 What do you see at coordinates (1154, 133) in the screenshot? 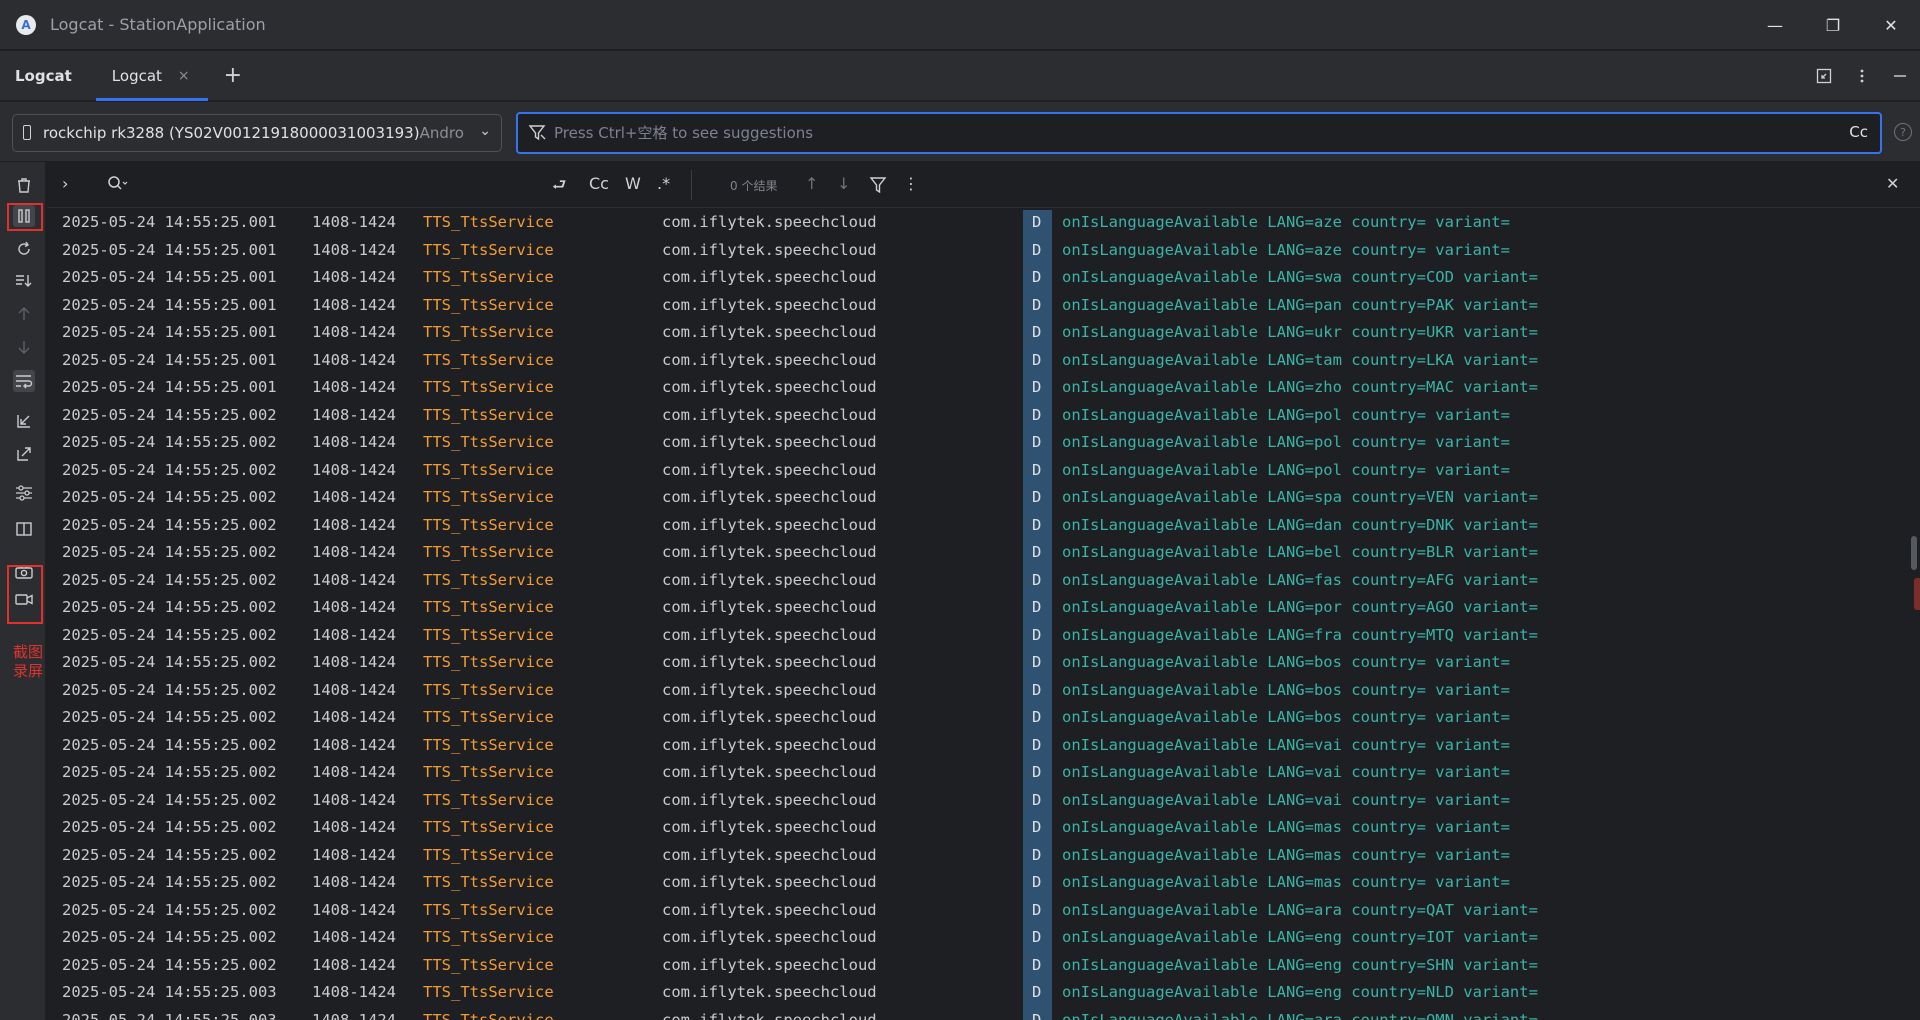
I see `filter-input` at bounding box center [1154, 133].